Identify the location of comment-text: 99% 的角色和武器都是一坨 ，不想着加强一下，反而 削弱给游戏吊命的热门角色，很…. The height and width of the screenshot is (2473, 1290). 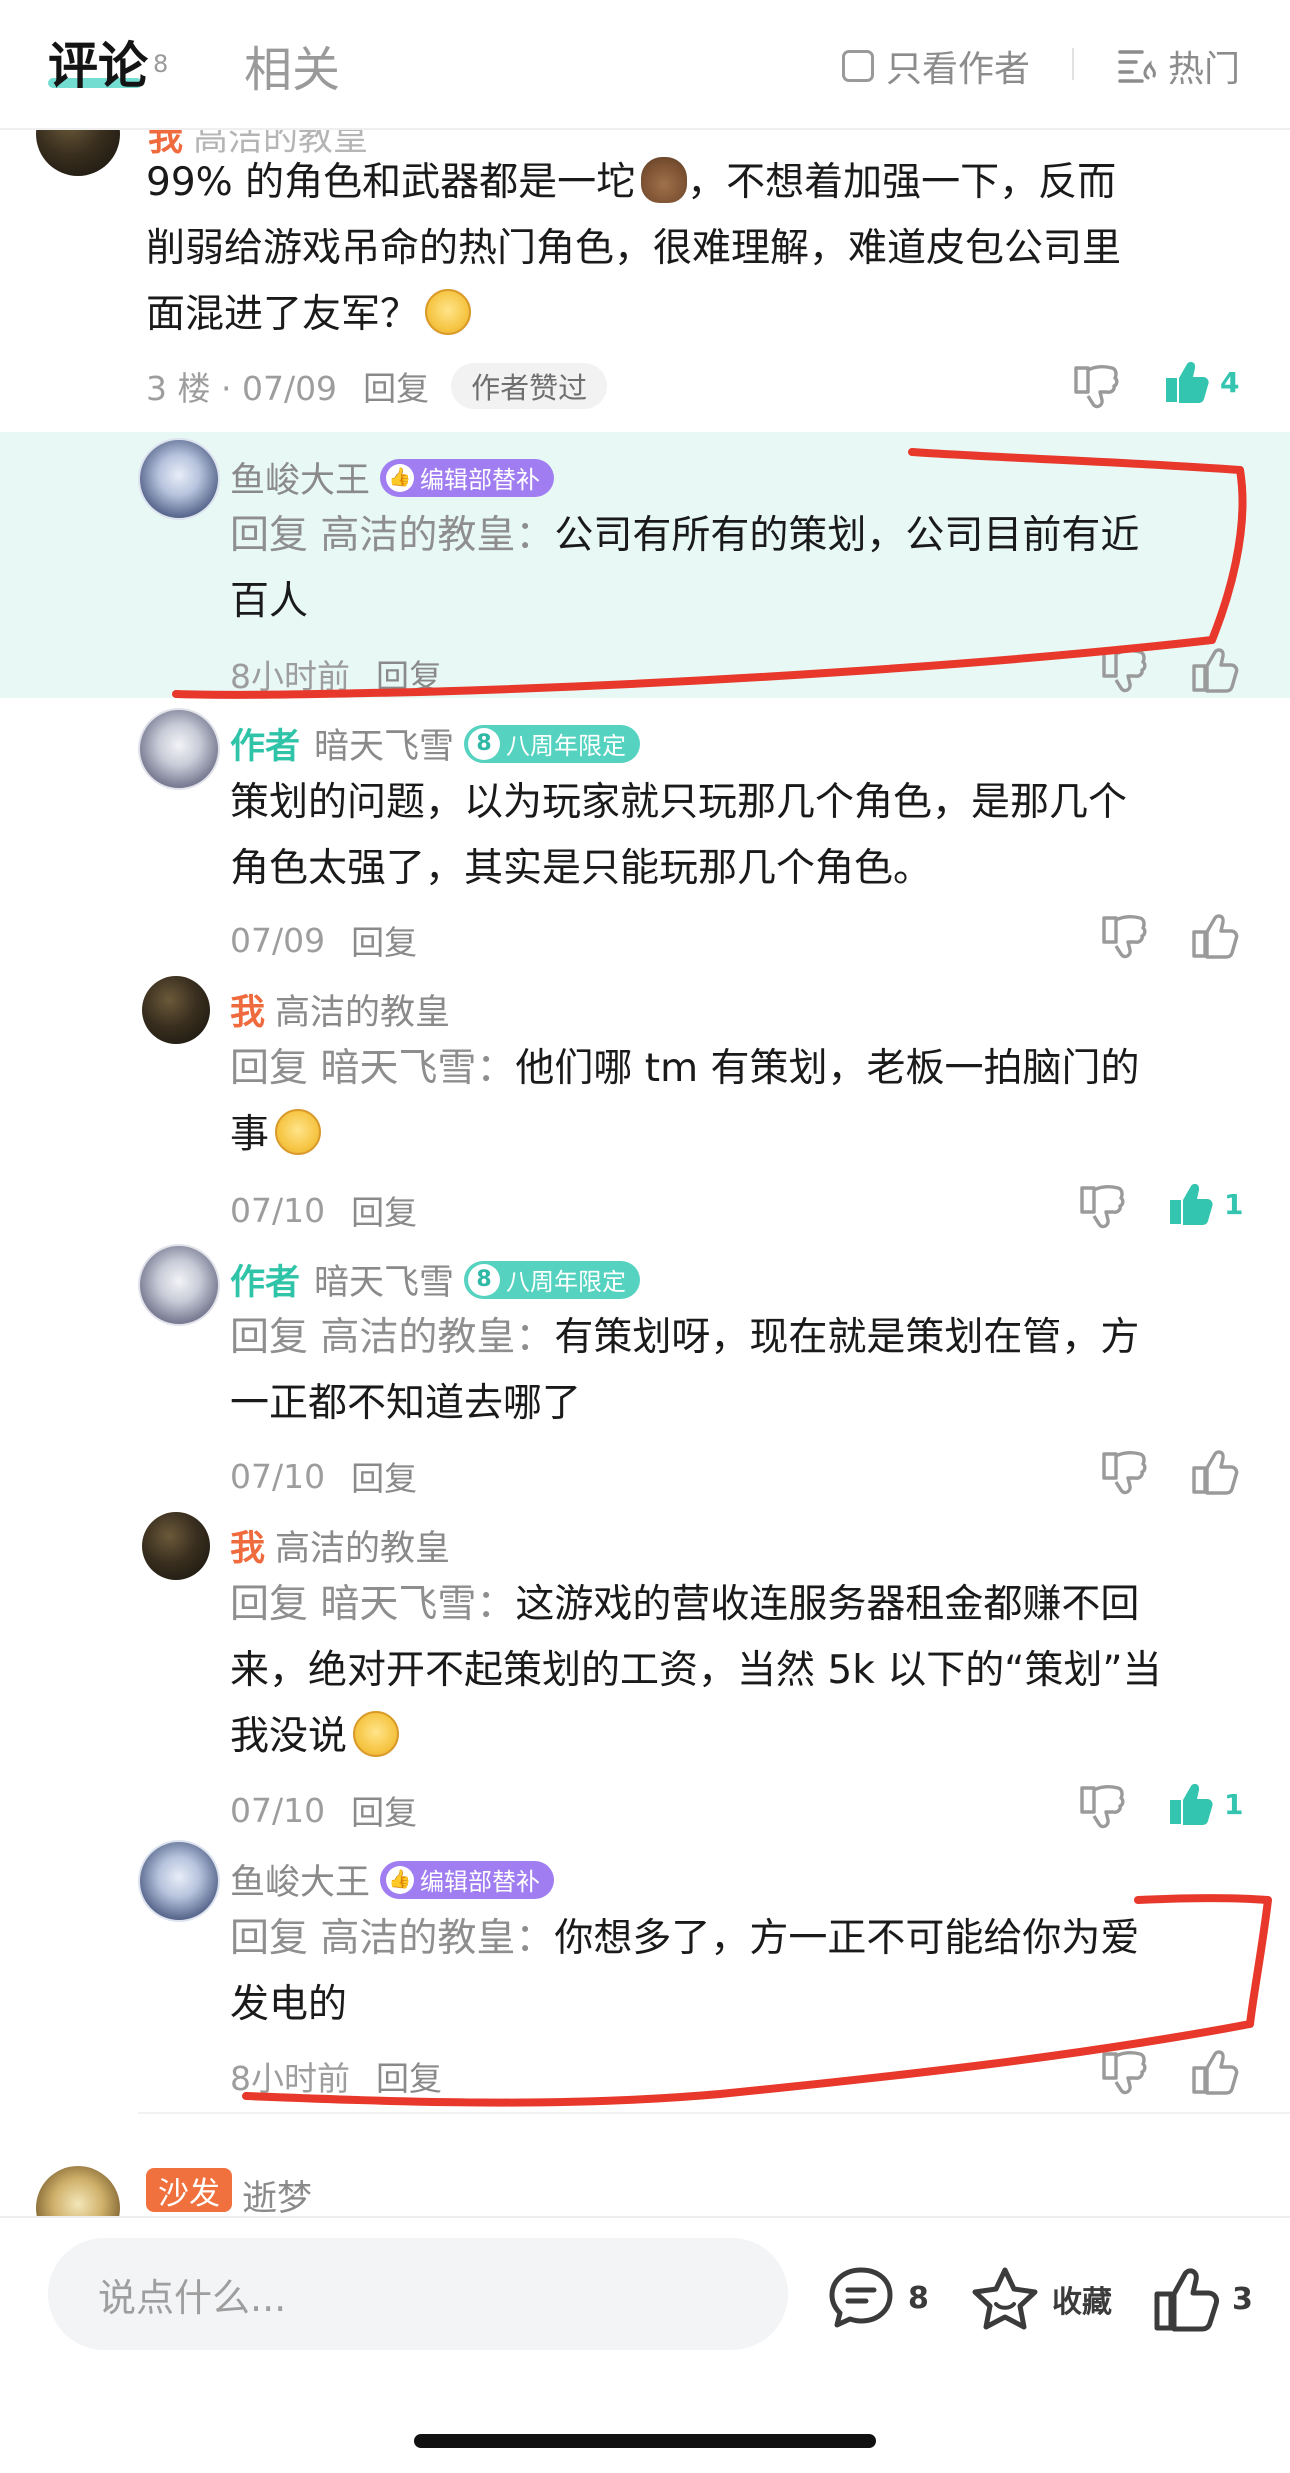
(691, 249).